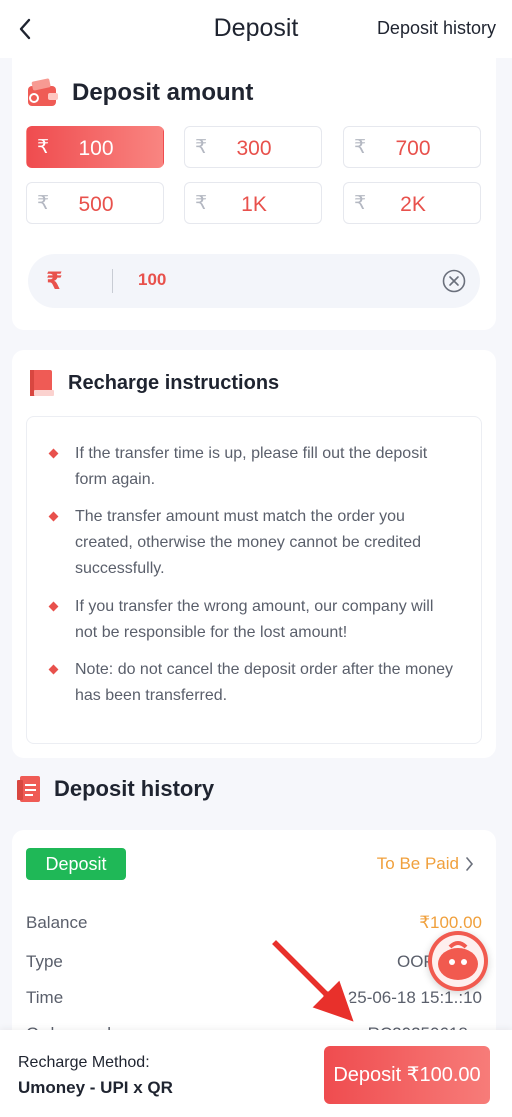 This screenshot has height=1117, width=512. I want to click on type-label: Type, so click(44, 961).